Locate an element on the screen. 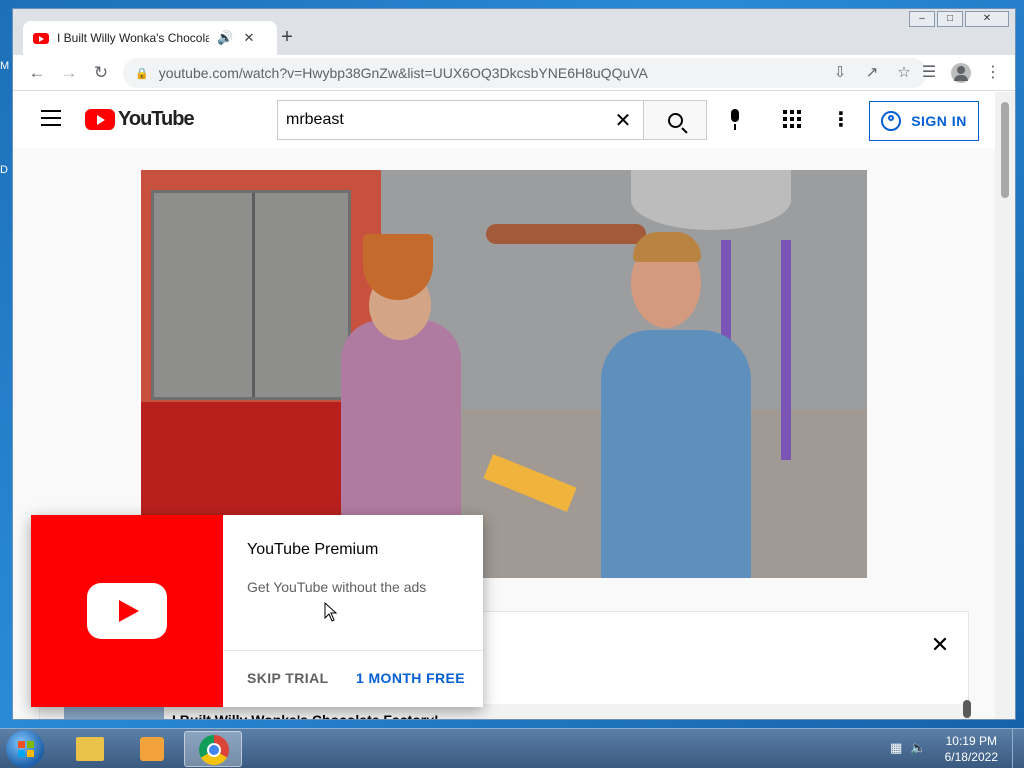 The image size is (1024, 768). chrome-icon is located at coordinates (214, 750).